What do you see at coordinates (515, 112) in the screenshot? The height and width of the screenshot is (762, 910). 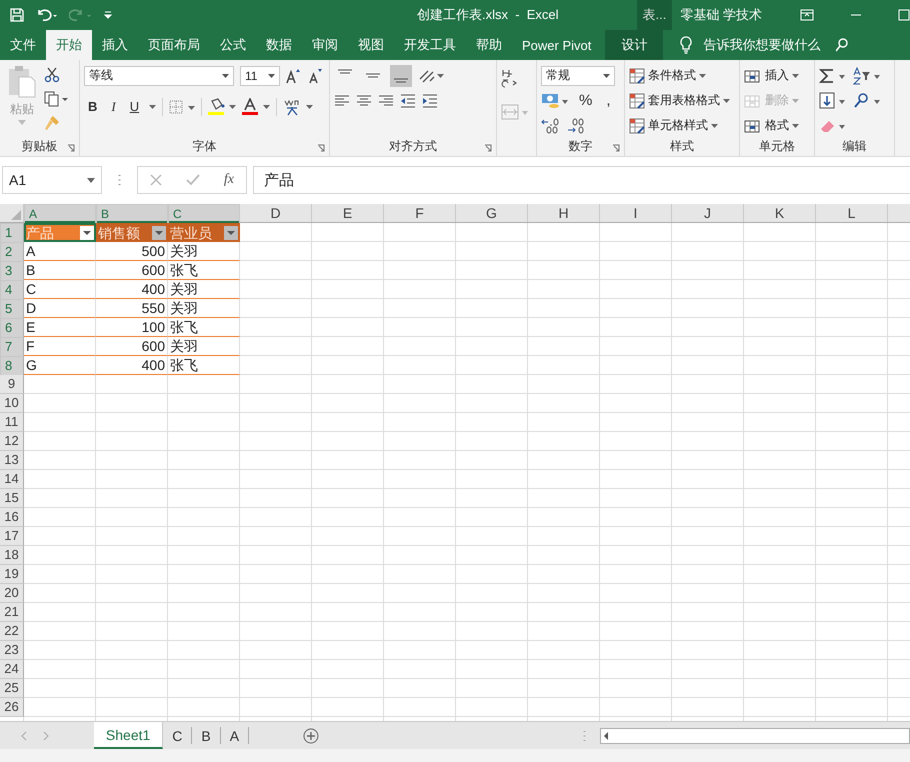 I see `merge-cells-icon` at bounding box center [515, 112].